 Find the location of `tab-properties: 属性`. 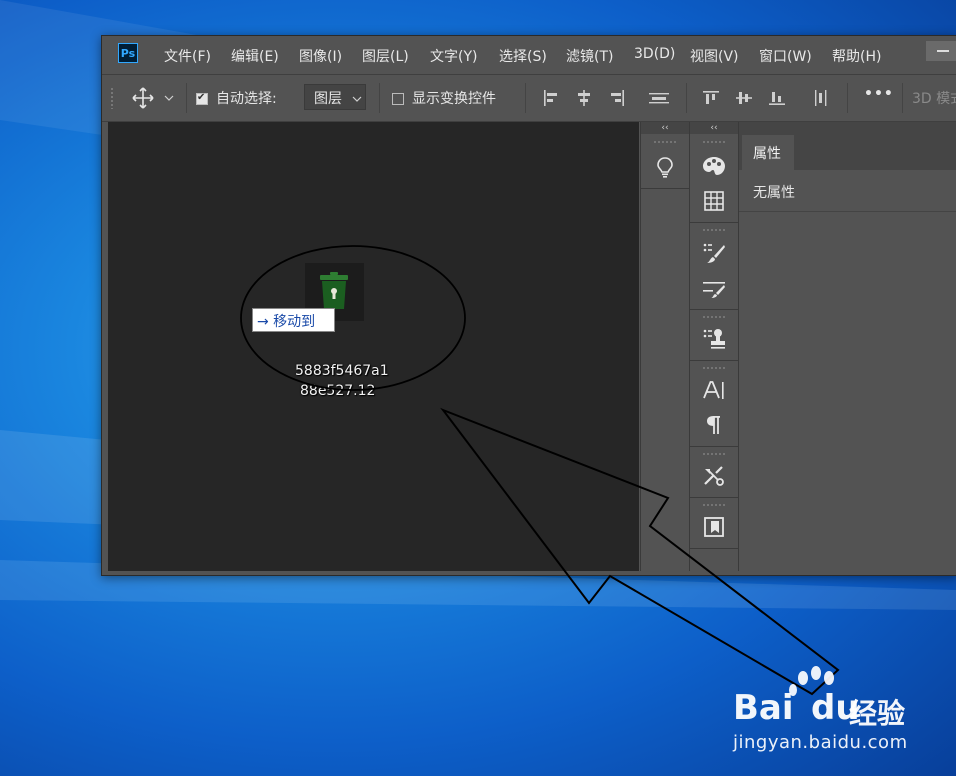

tab-properties: 属性 is located at coordinates (768, 152).